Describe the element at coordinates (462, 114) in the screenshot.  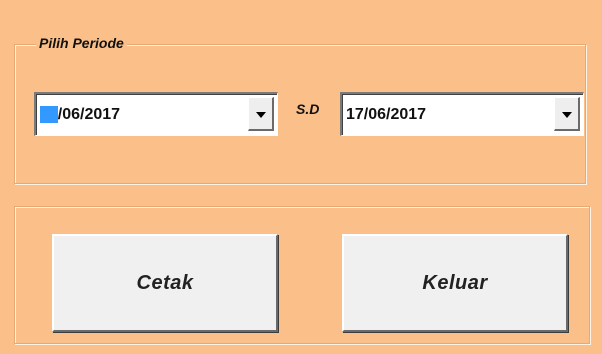
I see `end-date-picker: 17/06/2017` at that location.